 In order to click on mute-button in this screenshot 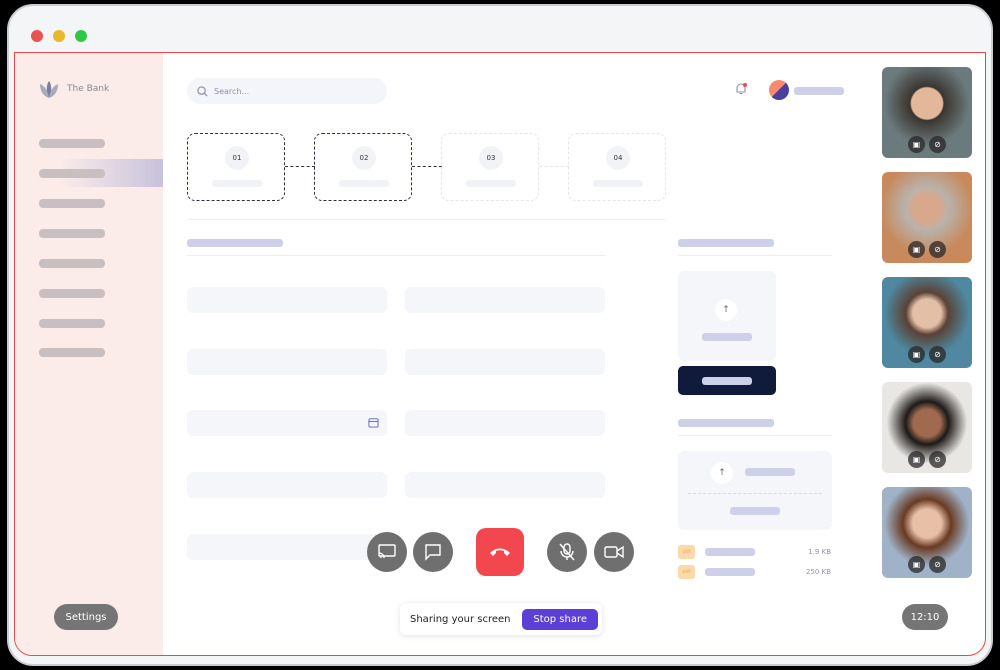, I will do `click(567, 552)`.